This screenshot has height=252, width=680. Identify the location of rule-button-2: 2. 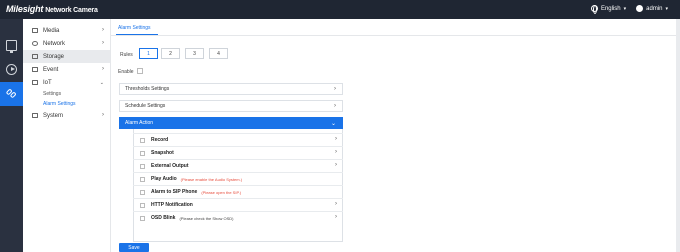
(170, 53).